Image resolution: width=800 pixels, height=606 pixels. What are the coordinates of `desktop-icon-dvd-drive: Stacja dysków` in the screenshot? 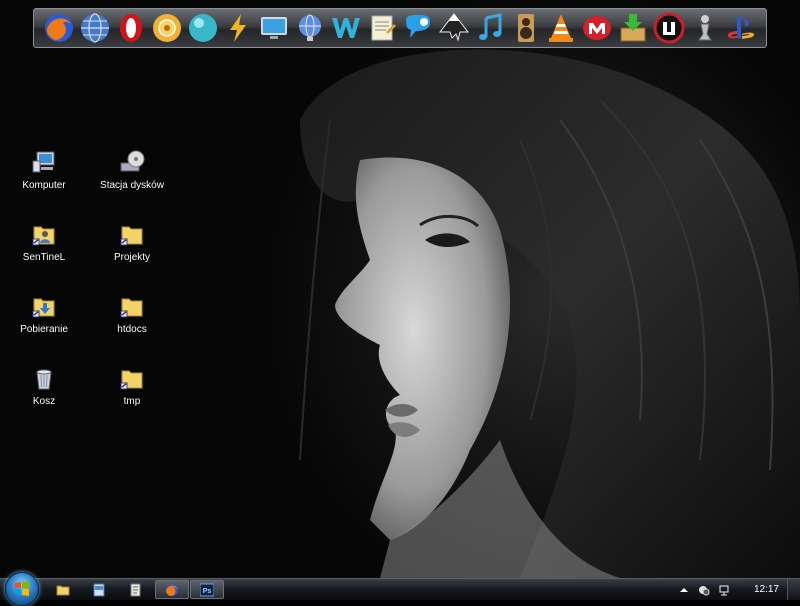 It's located at (132, 169).